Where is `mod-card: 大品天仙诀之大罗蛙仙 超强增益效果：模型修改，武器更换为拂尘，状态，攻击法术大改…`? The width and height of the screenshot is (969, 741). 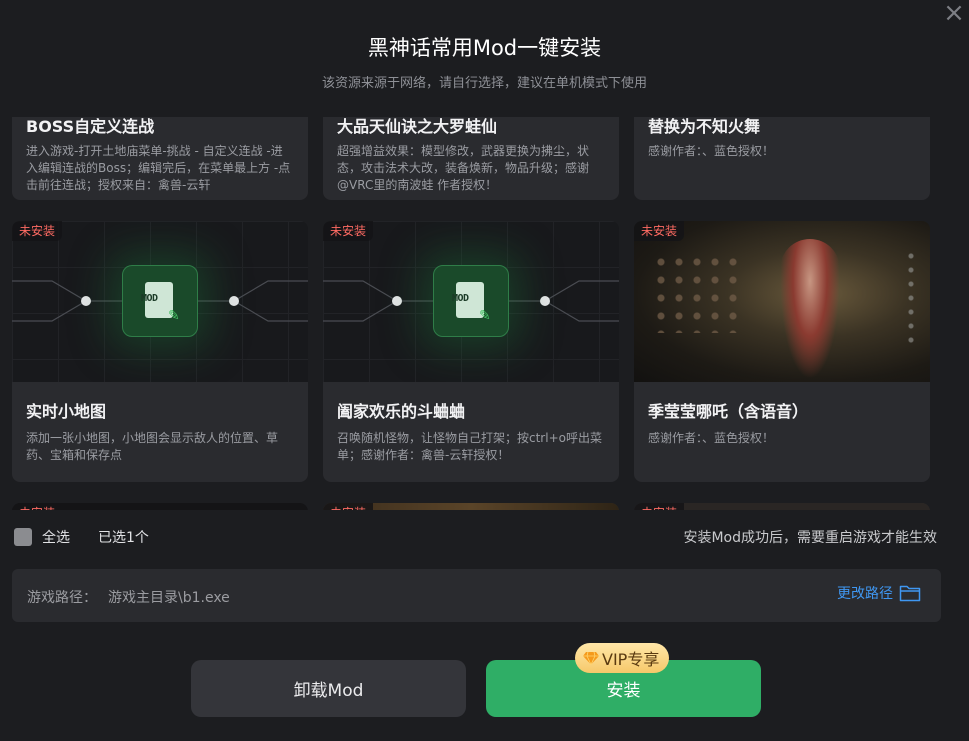 mod-card: 大品天仙诀之大罗蛙仙 超强增益效果：模型修改，武器更换为拂尘，状态，攻击法术大改… is located at coordinates (471, 158).